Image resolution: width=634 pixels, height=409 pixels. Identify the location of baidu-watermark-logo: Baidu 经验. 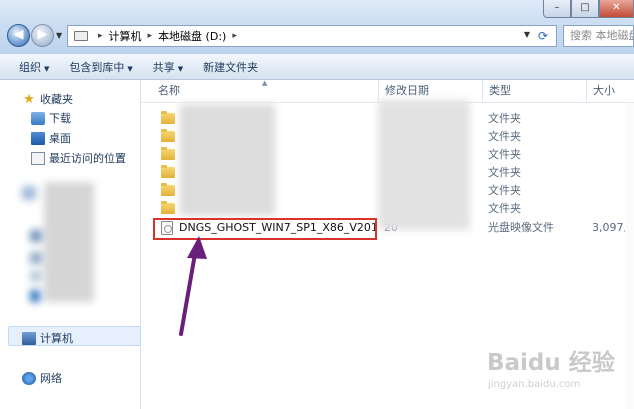
(551, 363).